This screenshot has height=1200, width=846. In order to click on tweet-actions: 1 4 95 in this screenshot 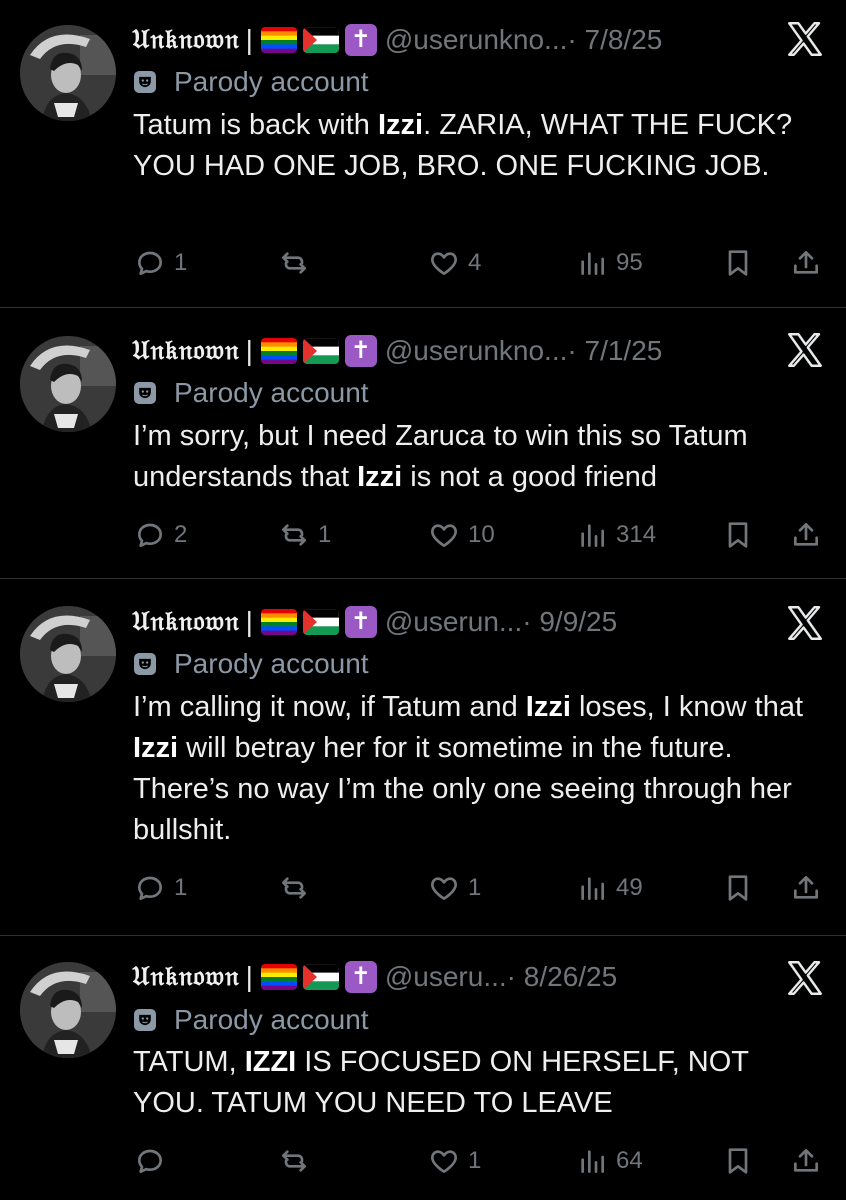, I will do `click(423, 263)`.